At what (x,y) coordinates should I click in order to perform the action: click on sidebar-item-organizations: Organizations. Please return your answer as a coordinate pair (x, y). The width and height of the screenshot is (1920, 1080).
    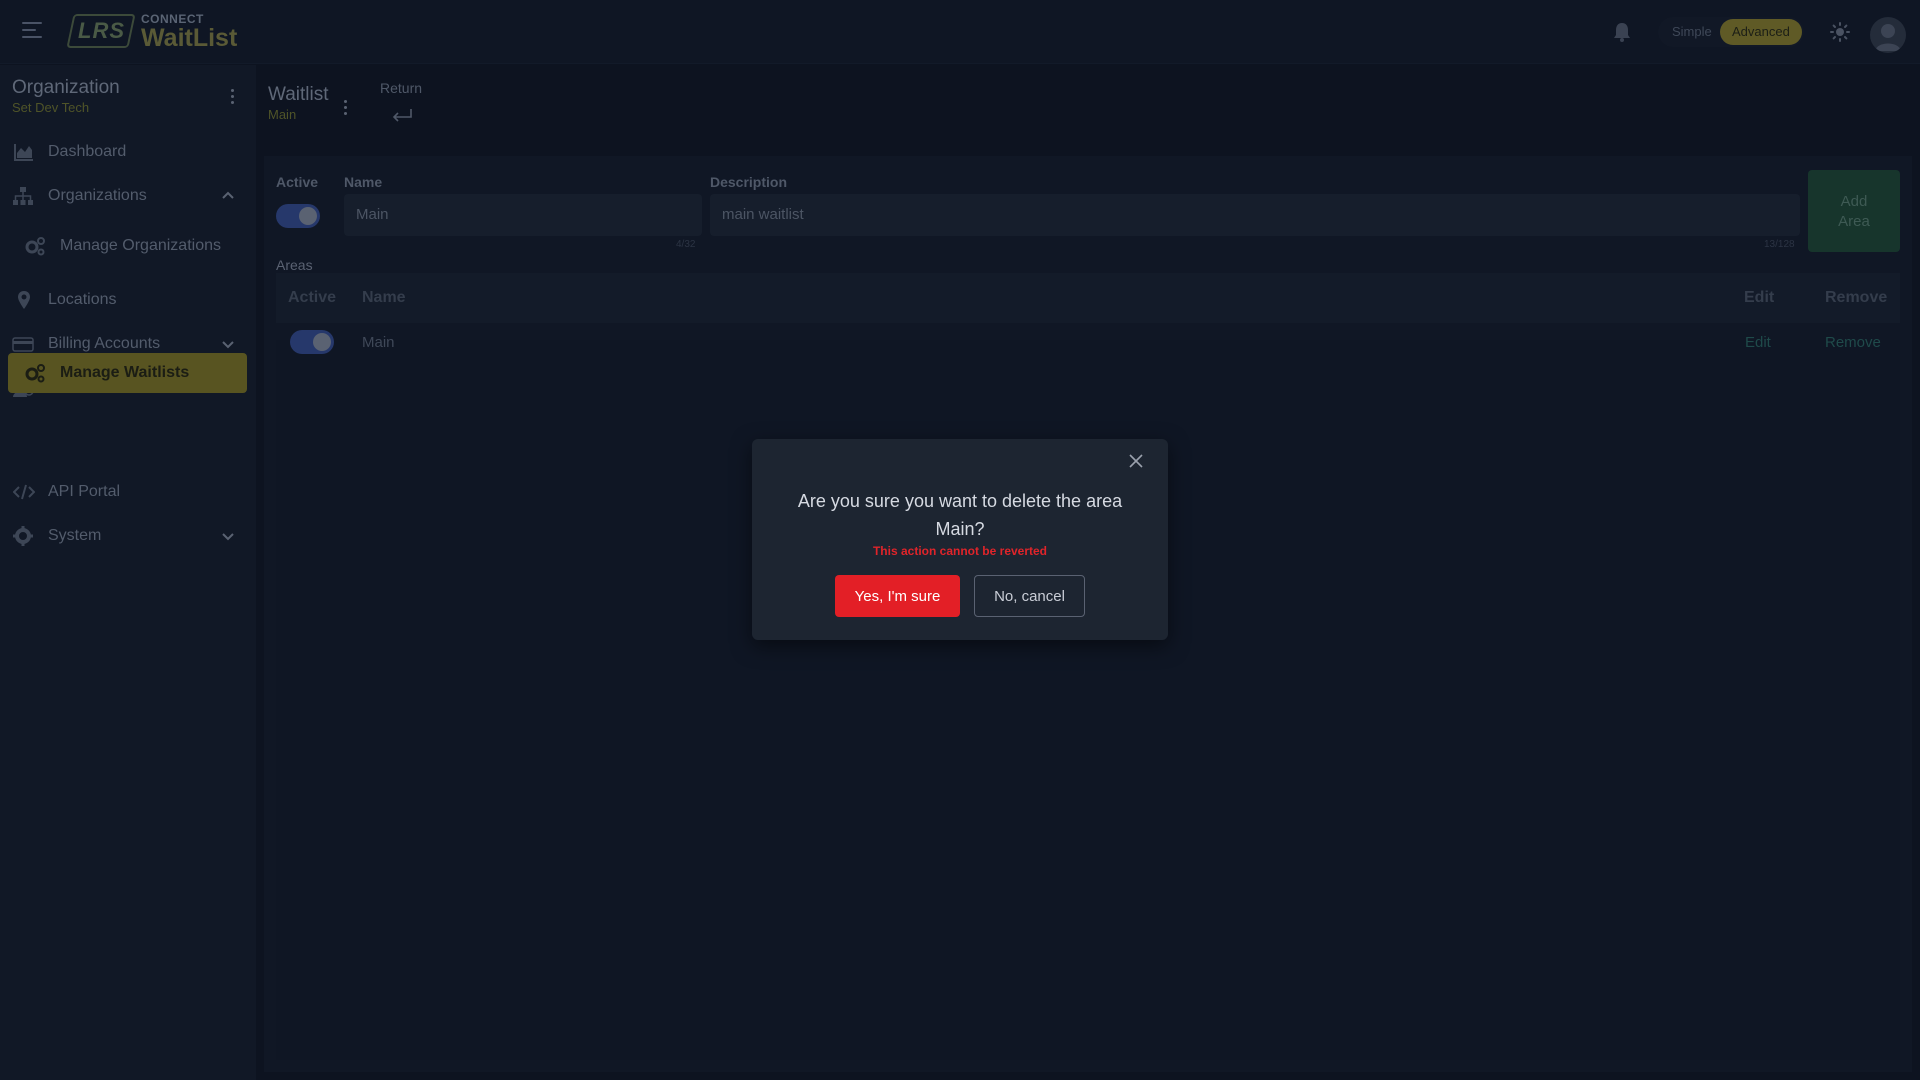
    Looking at the image, I should click on (128, 196).